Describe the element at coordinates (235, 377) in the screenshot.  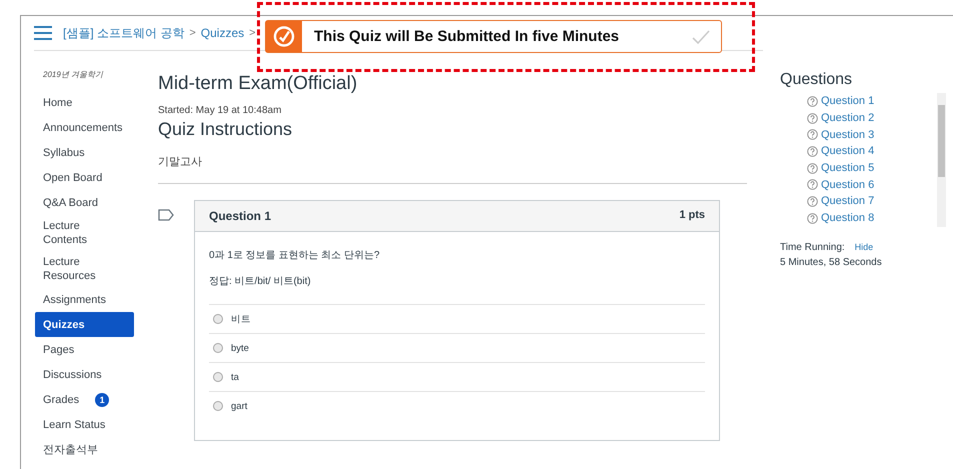
I see `option-label: ta` at that location.